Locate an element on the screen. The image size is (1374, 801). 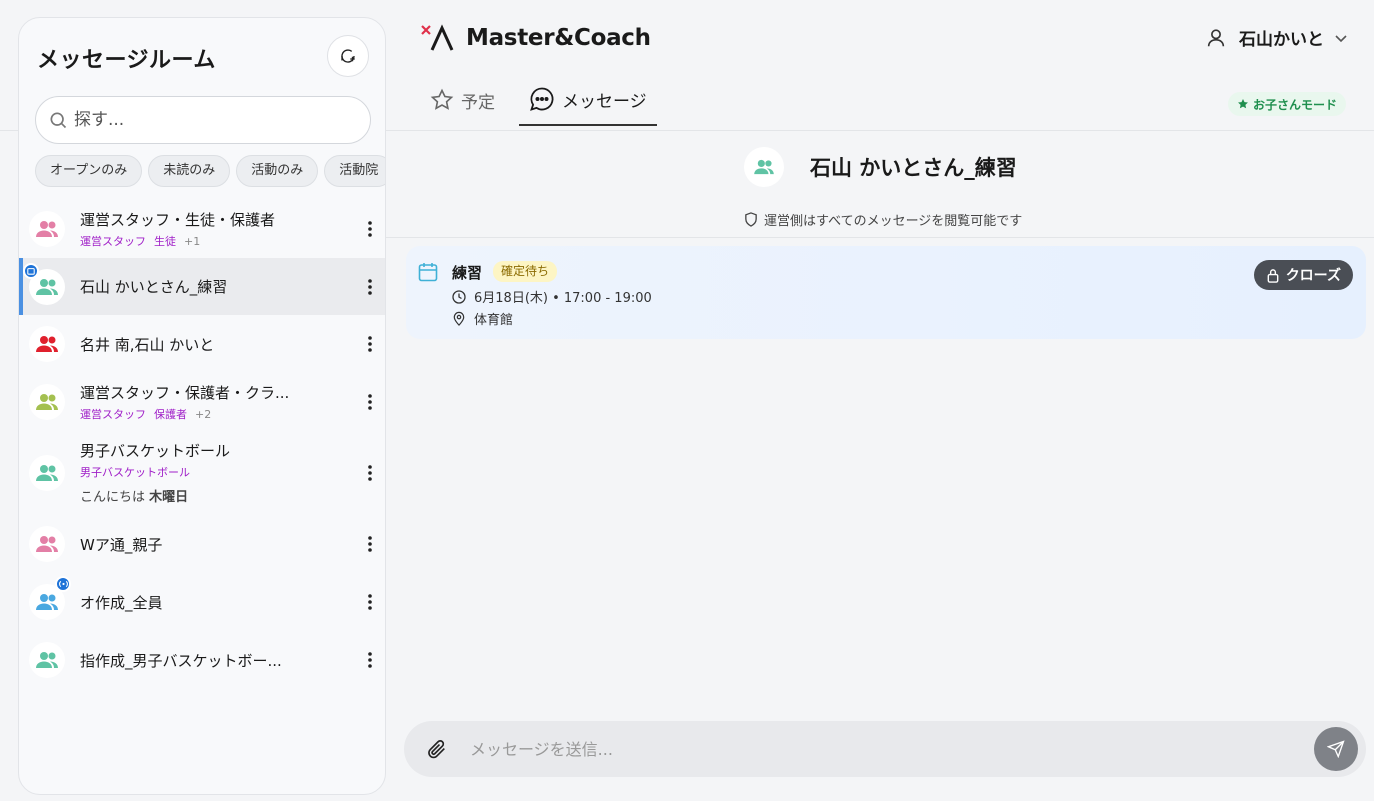
preview-text: こんにちは is located at coordinates (113, 497).